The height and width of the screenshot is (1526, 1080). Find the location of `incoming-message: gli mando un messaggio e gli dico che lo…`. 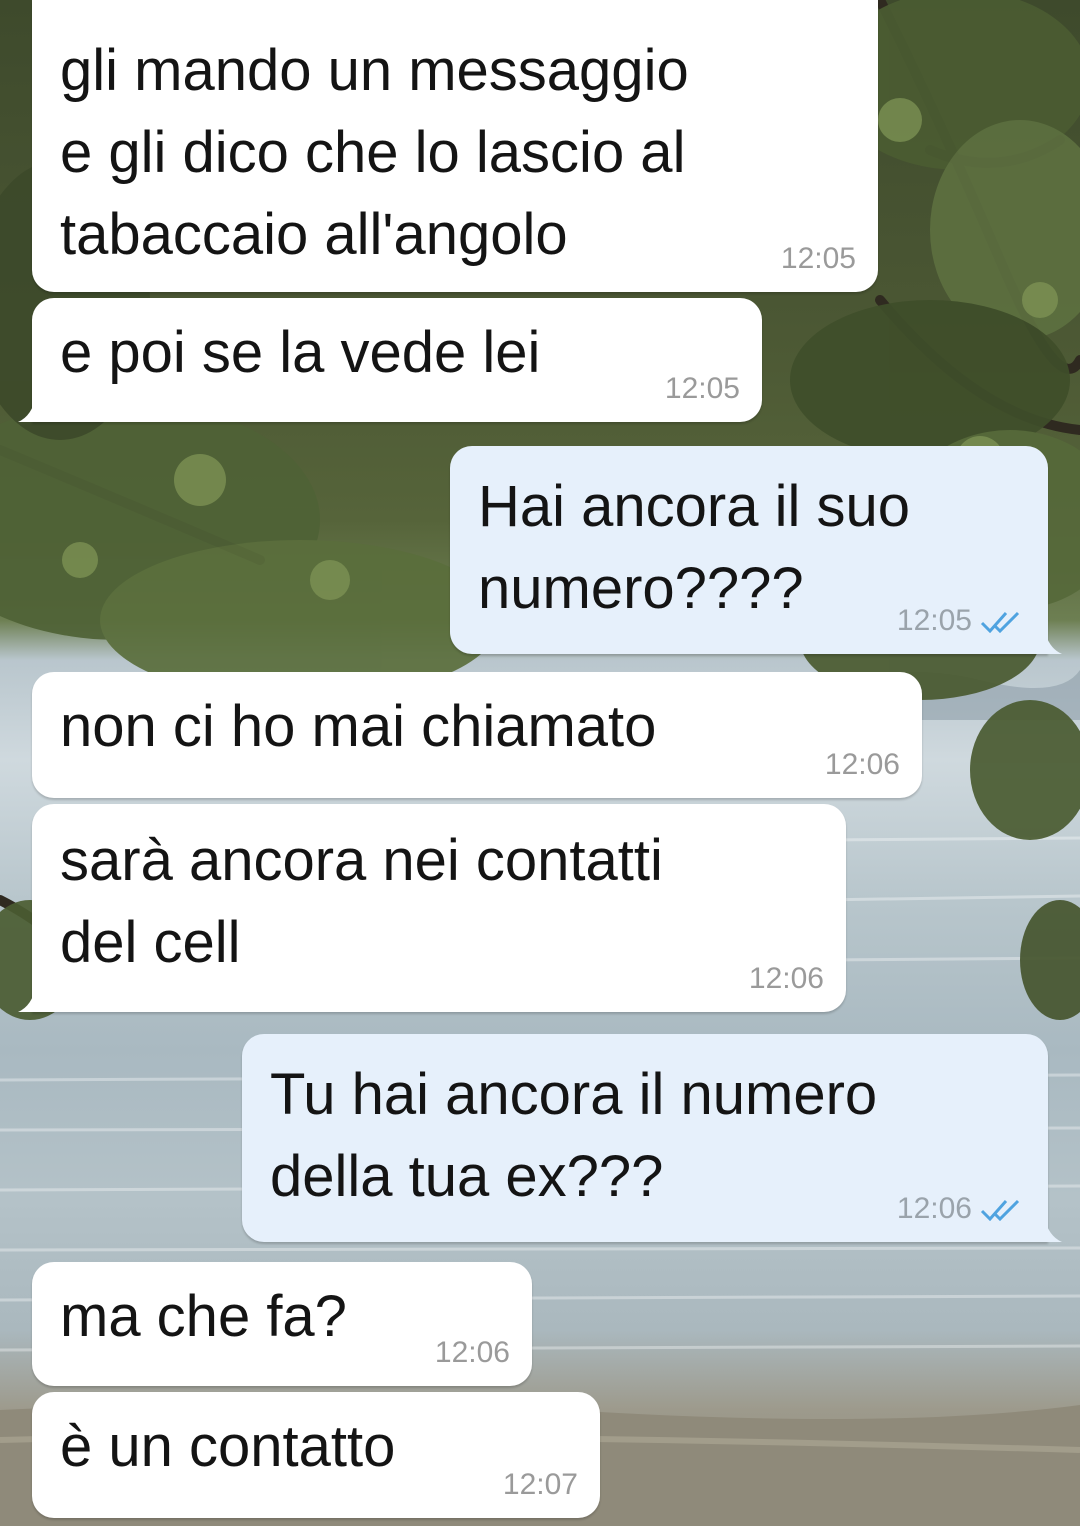

incoming-message: gli mando un messaggio e gli dico che lo… is located at coordinates (455, 146).